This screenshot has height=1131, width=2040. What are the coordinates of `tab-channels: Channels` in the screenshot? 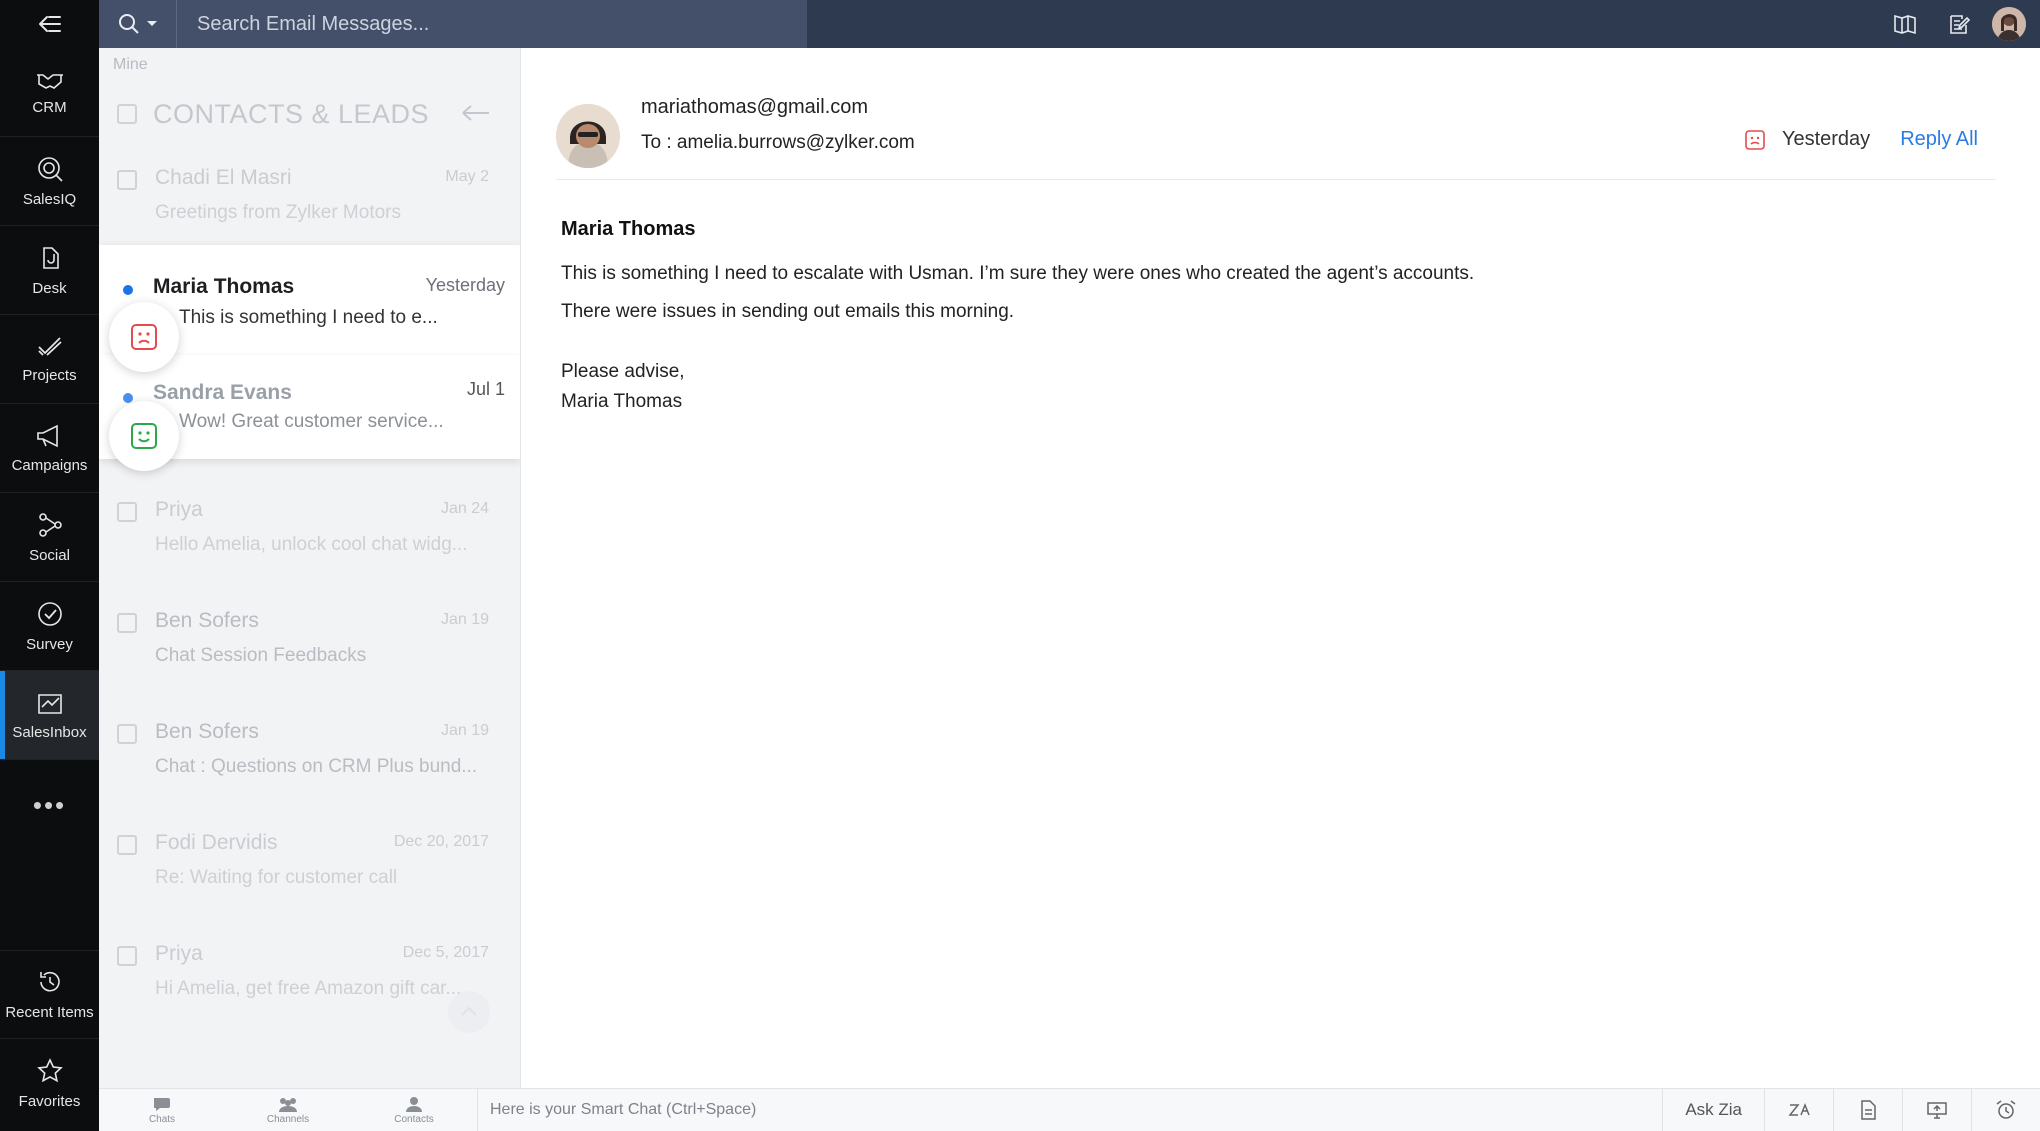 It's located at (288, 1110).